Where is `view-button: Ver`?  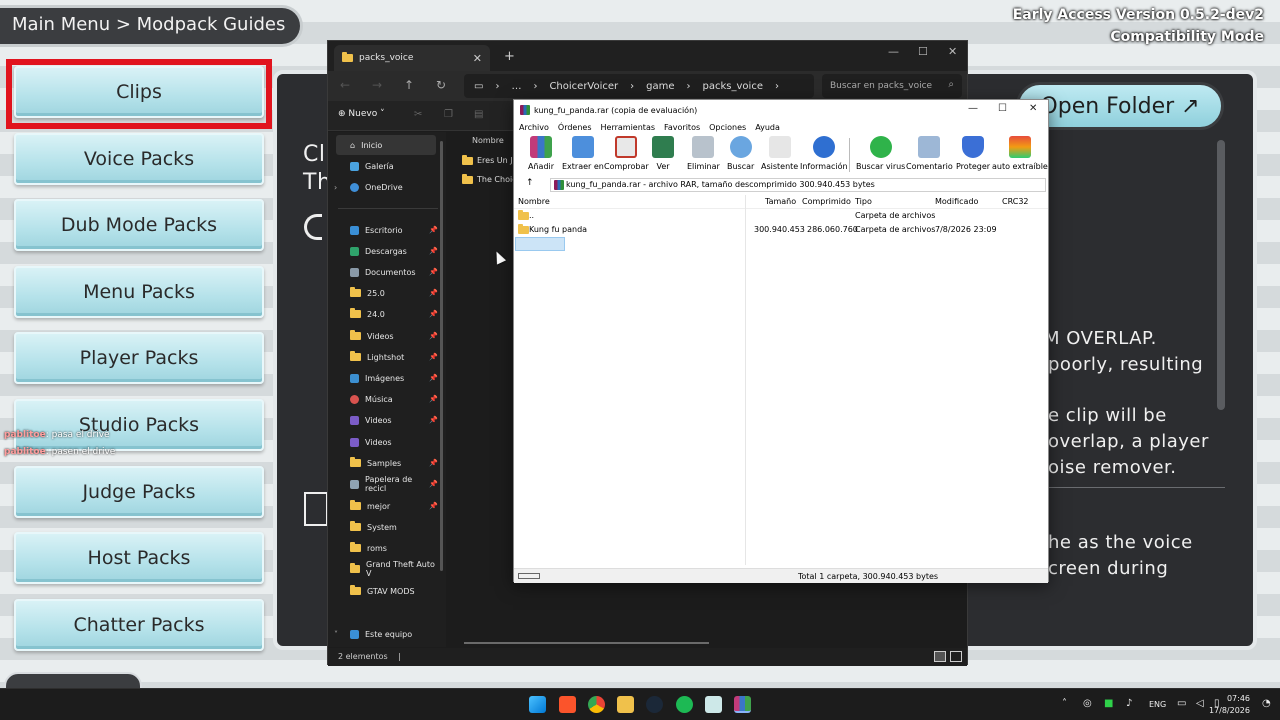
view-button: Ver is located at coordinates (663, 153).